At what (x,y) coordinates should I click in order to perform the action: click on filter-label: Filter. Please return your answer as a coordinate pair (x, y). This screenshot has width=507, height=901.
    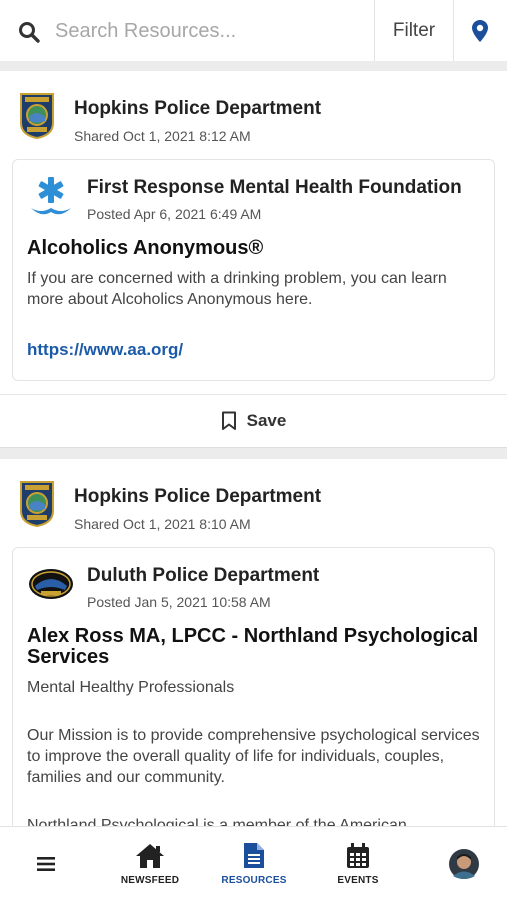
    Looking at the image, I should click on (414, 30).